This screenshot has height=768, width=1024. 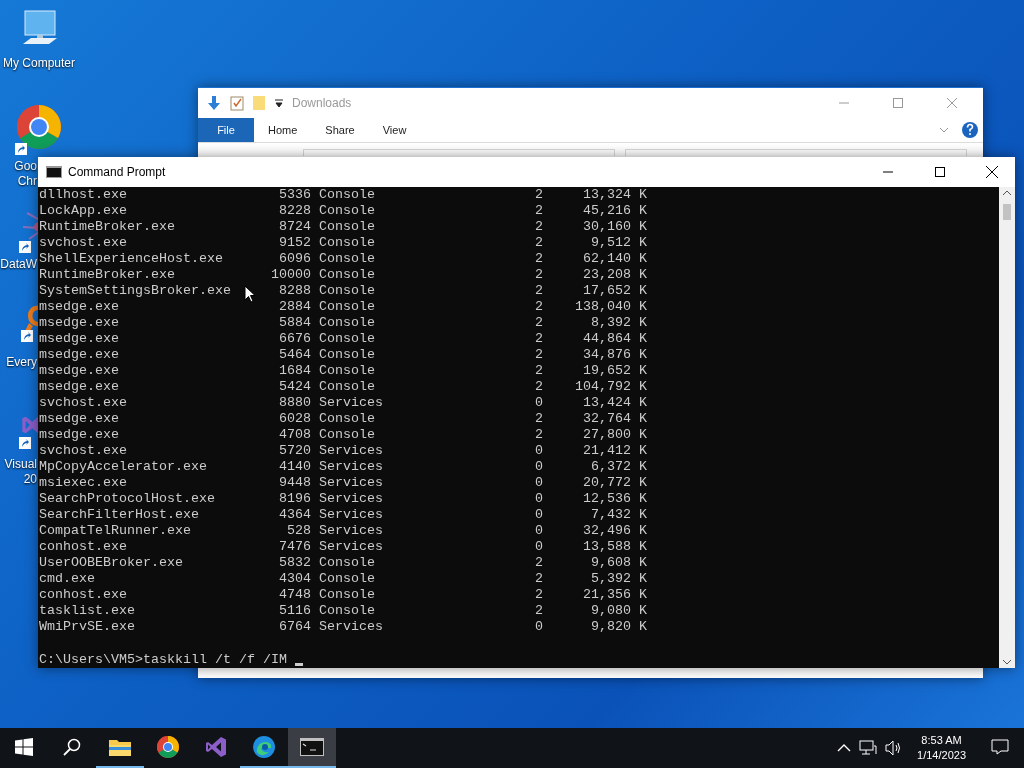 What do you see at coordinates (295, 371) in the screenshot?
I see `process-id: 1684` at bounding box center [295, 371].